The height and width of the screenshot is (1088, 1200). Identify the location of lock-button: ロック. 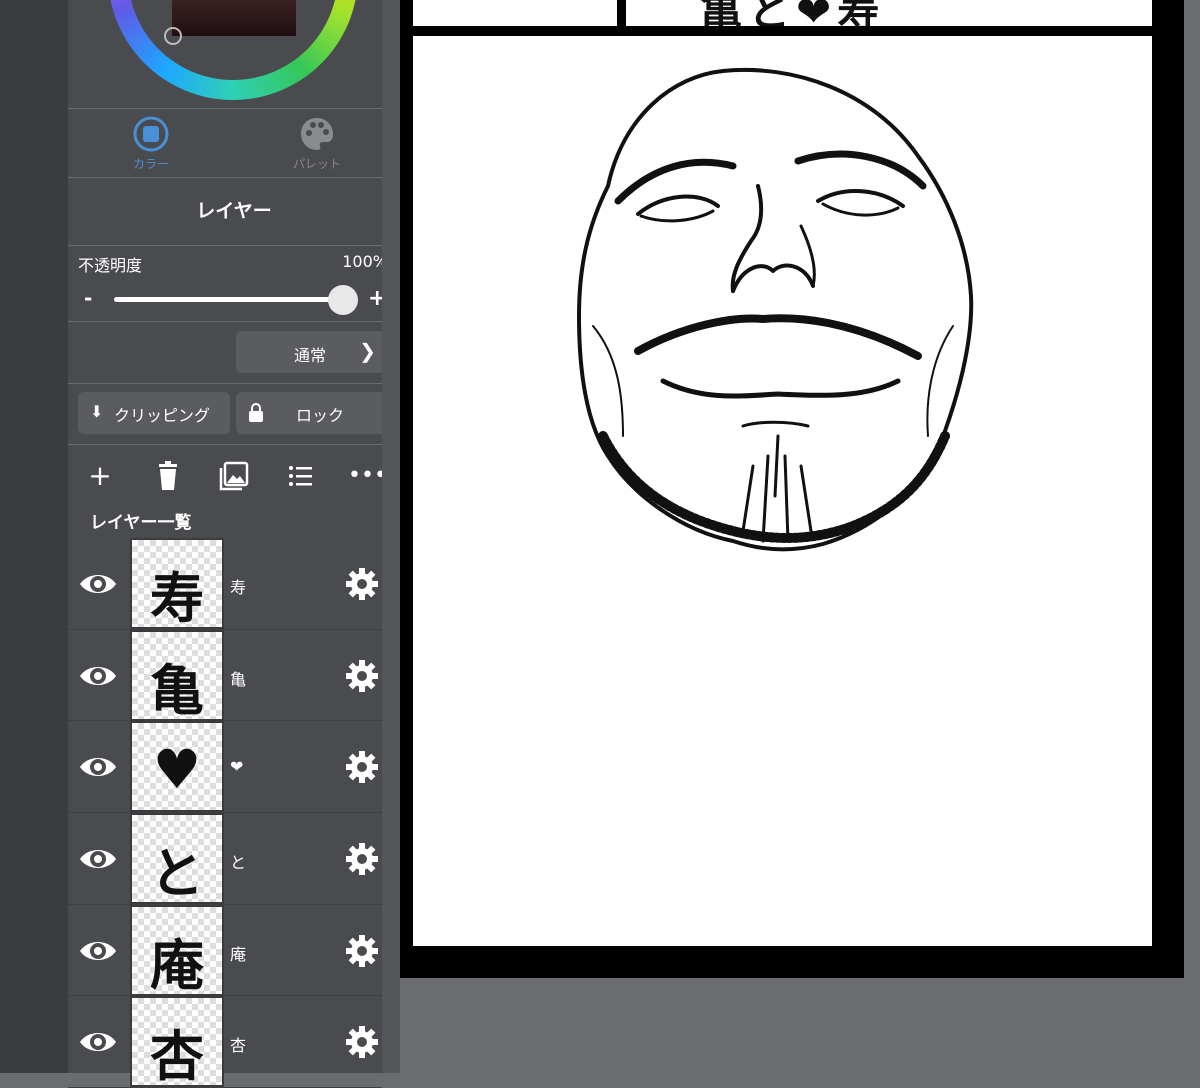
(312, 413).